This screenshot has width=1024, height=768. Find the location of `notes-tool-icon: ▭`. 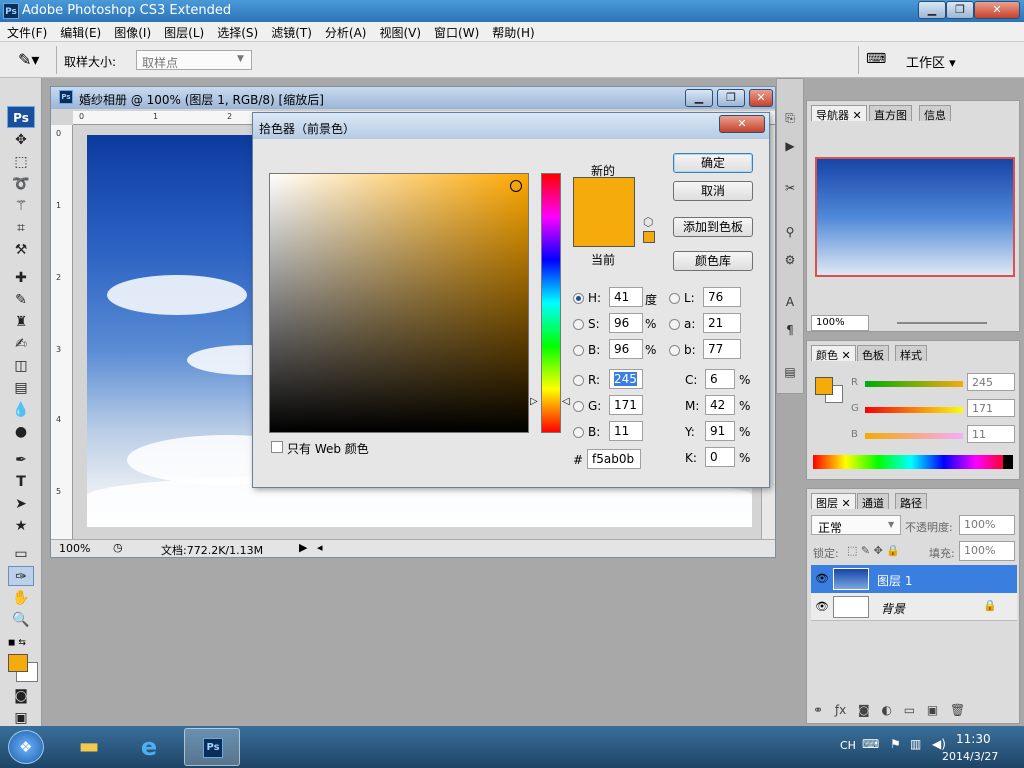

notes-tool-icon: ▭ is located at coordinates (21, 554).